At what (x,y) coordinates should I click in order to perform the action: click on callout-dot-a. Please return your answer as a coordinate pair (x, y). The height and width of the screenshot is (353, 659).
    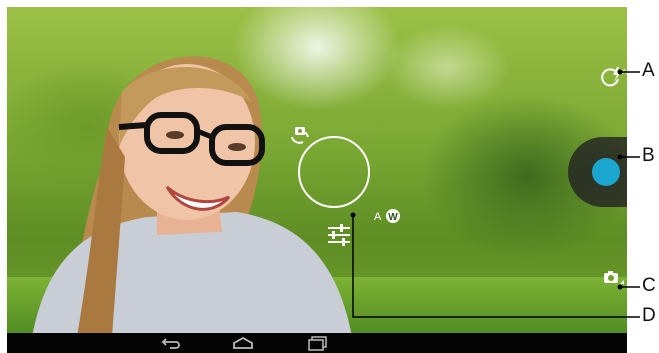
    Looking at the image, I should click on (620, 72).